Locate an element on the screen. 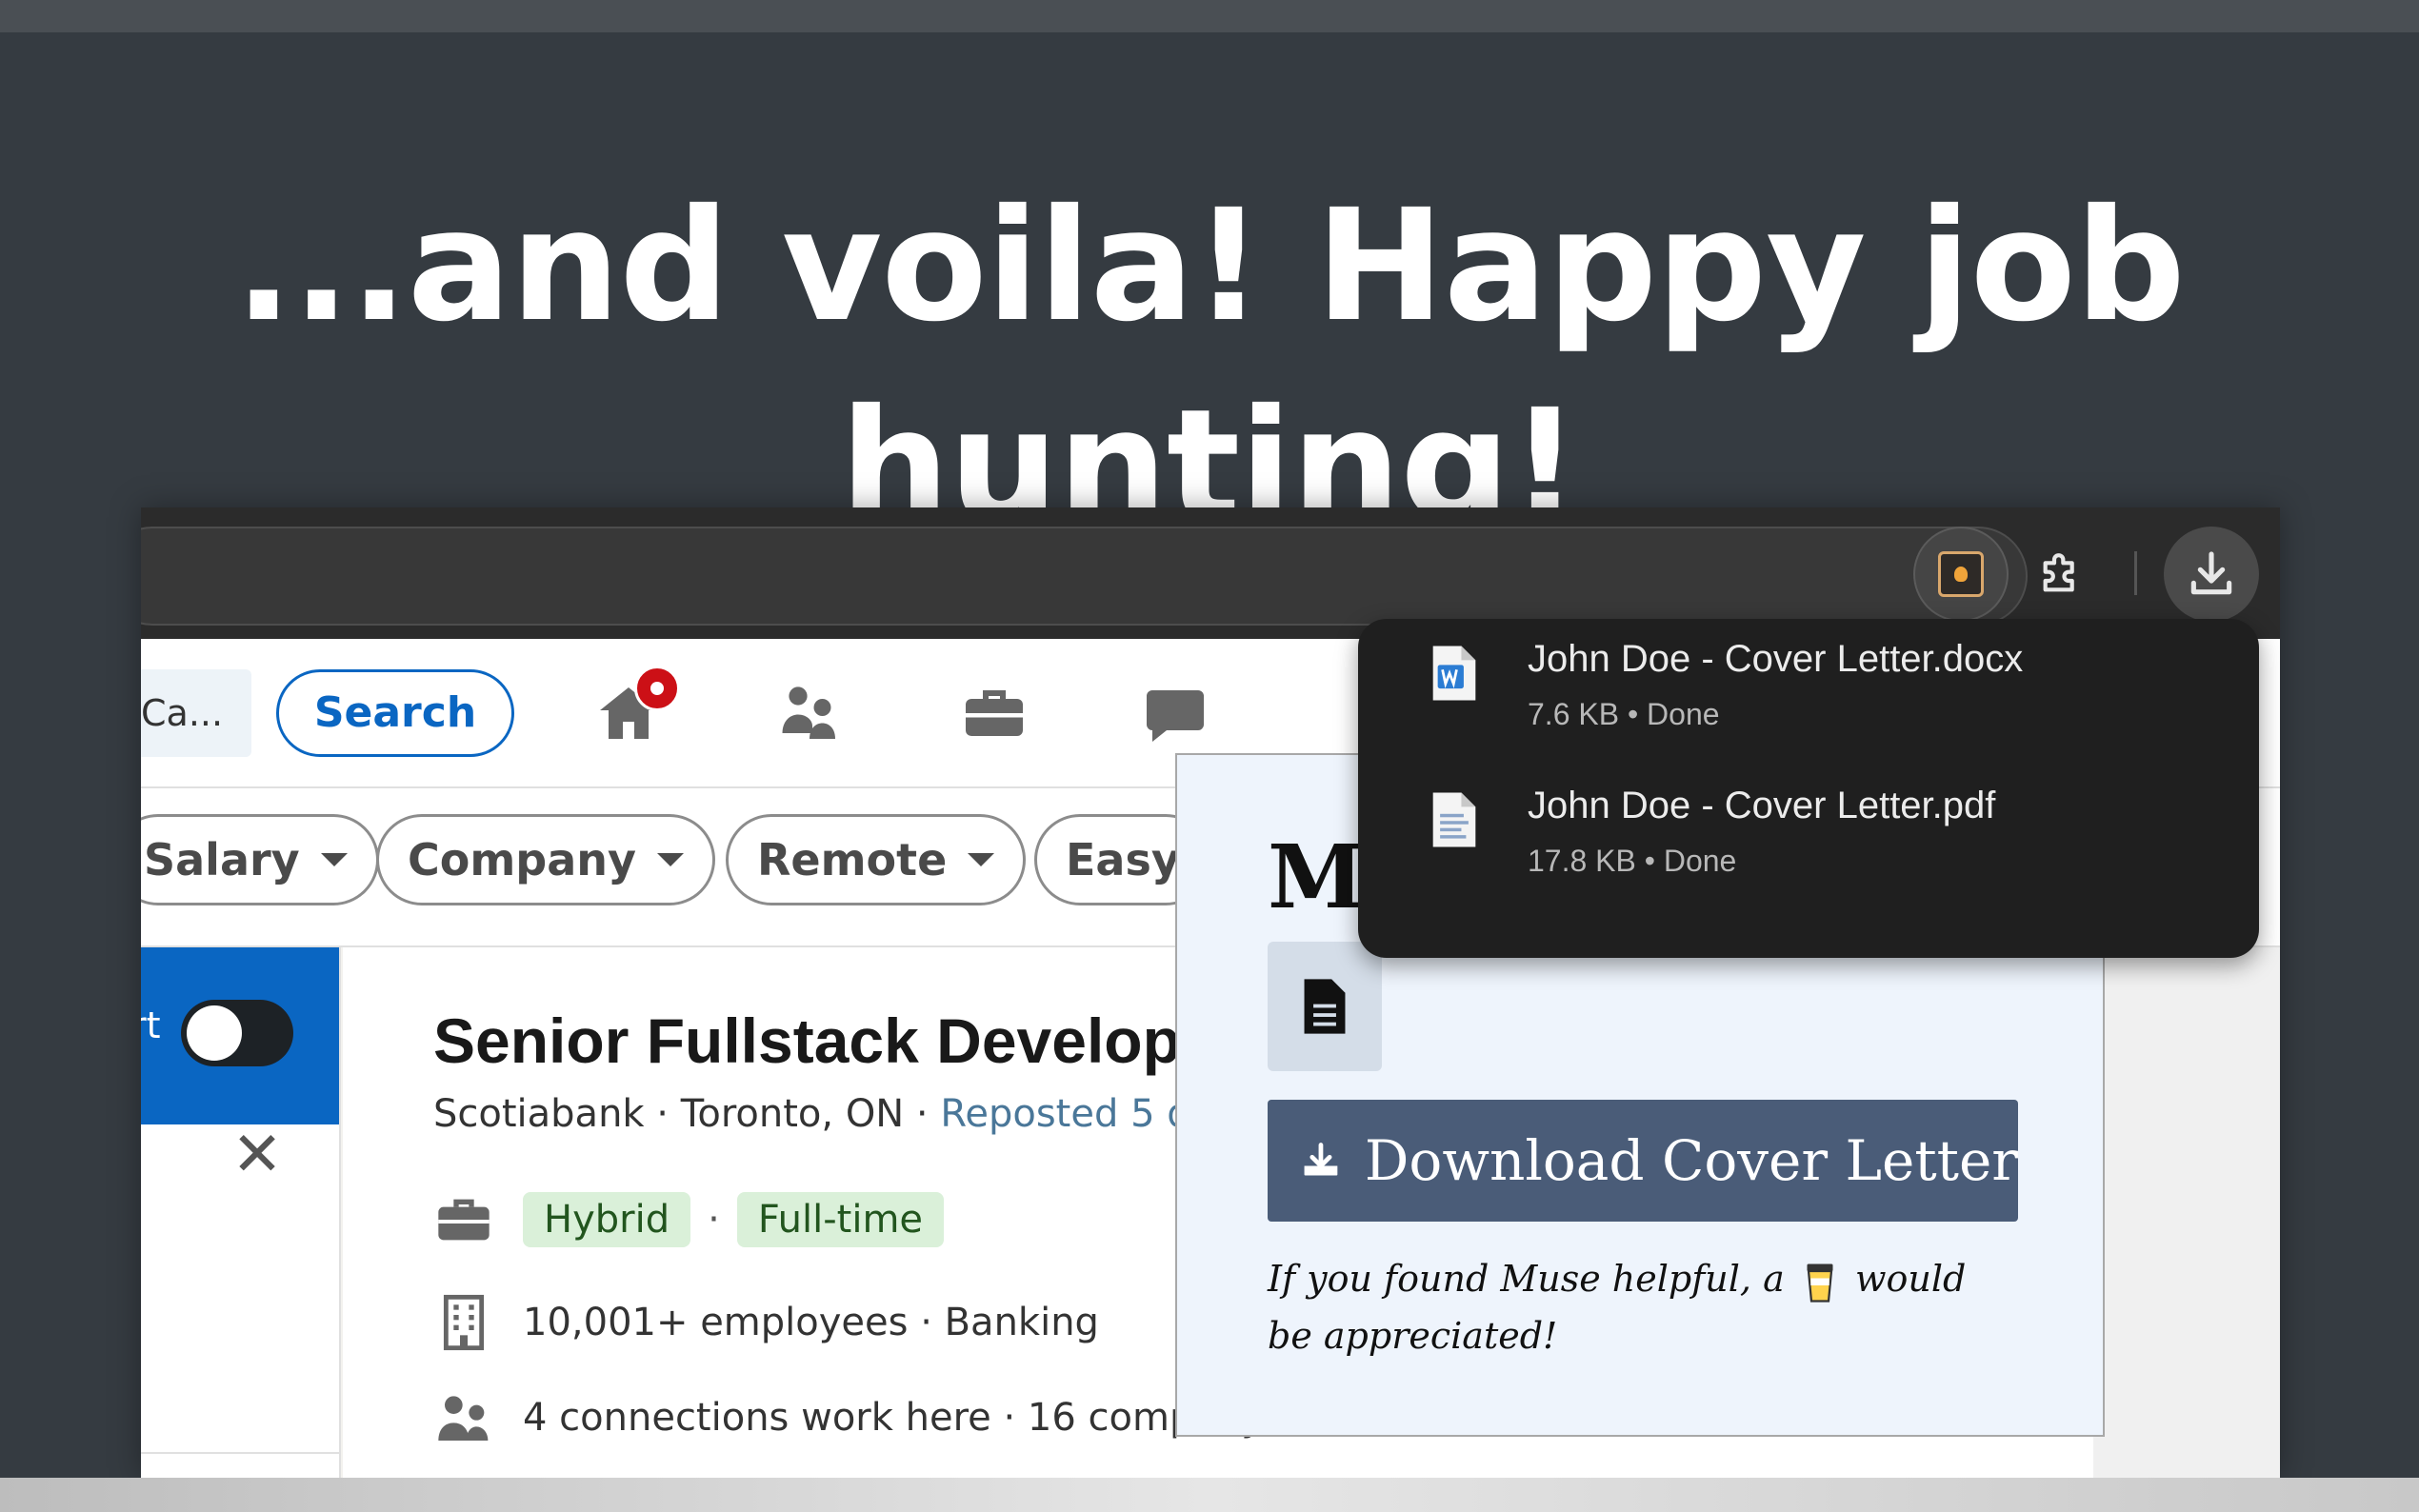 The width and height of the screenshot is (2419, 1512). remote-filter-label: Remote is located at coordinates (852, 859).